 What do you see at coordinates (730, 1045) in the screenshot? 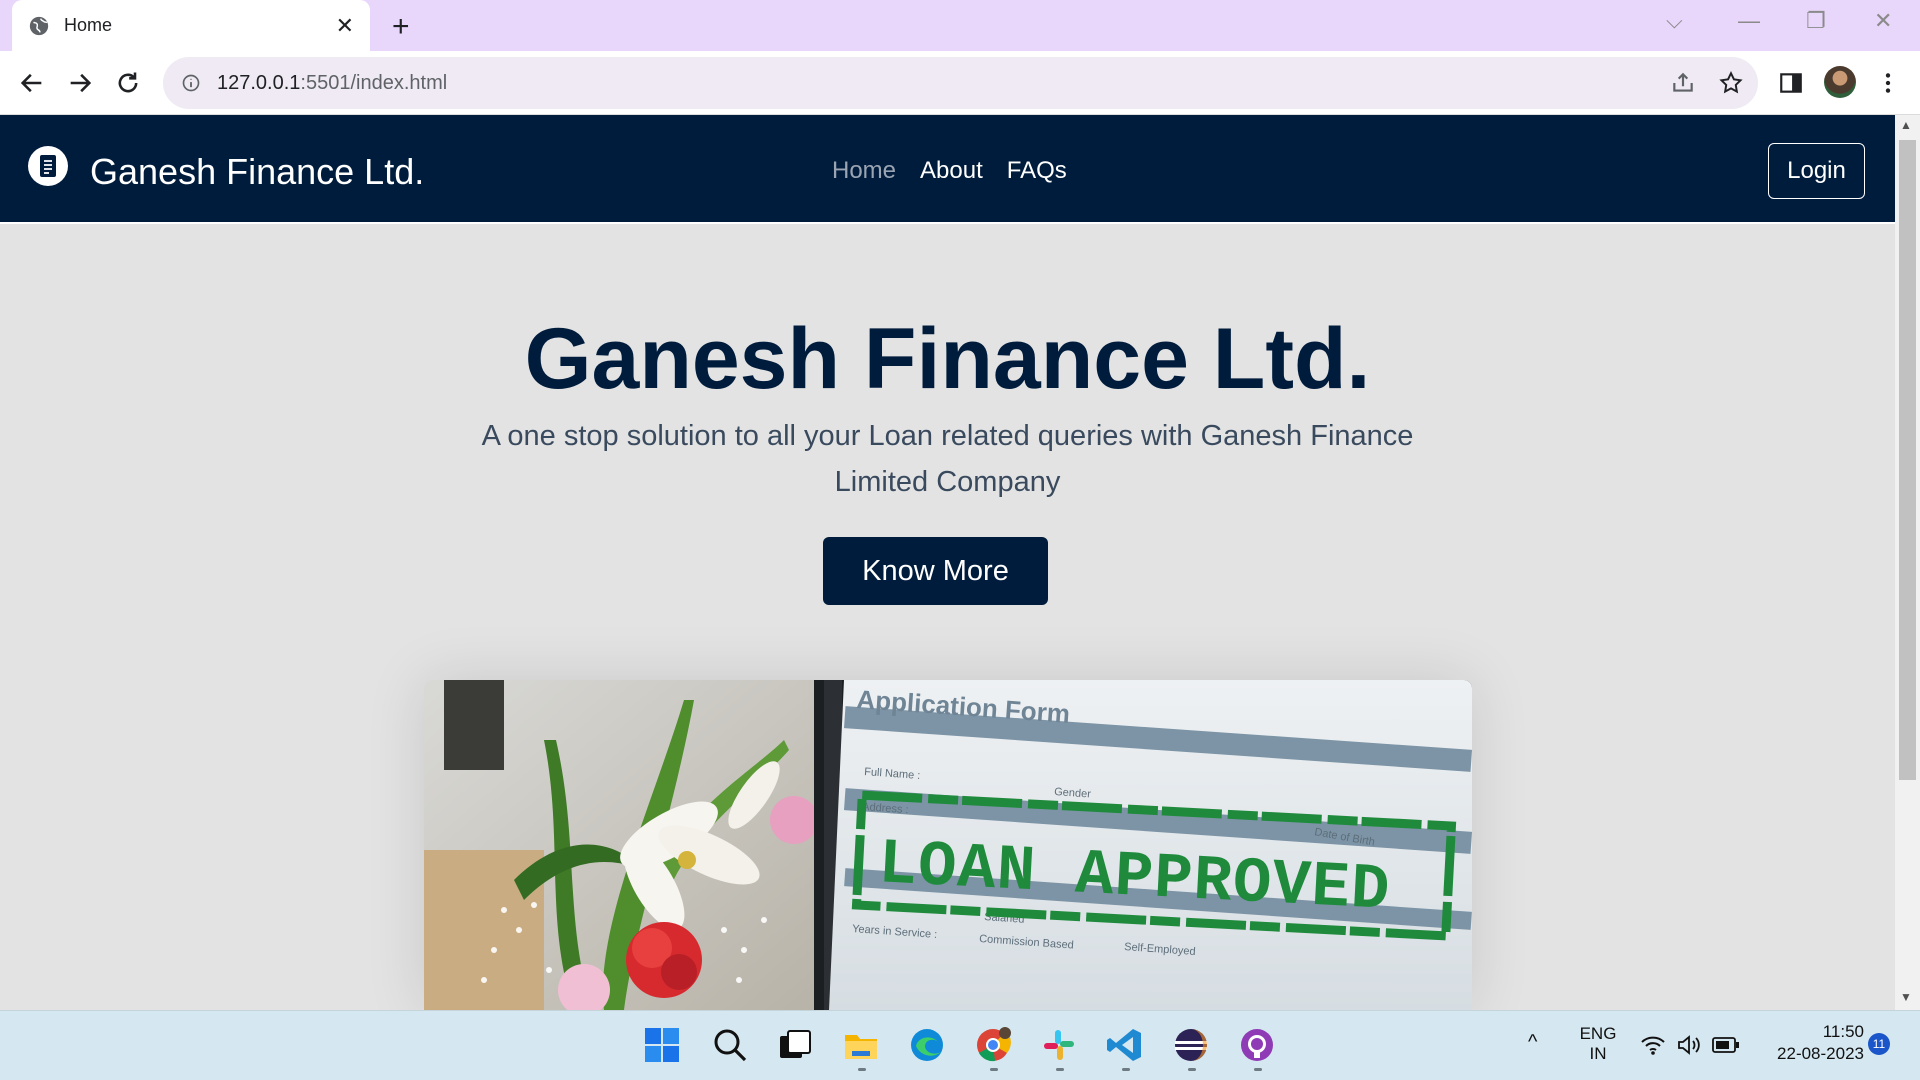
I see `search-icon` at bounding box center [730, 1045].